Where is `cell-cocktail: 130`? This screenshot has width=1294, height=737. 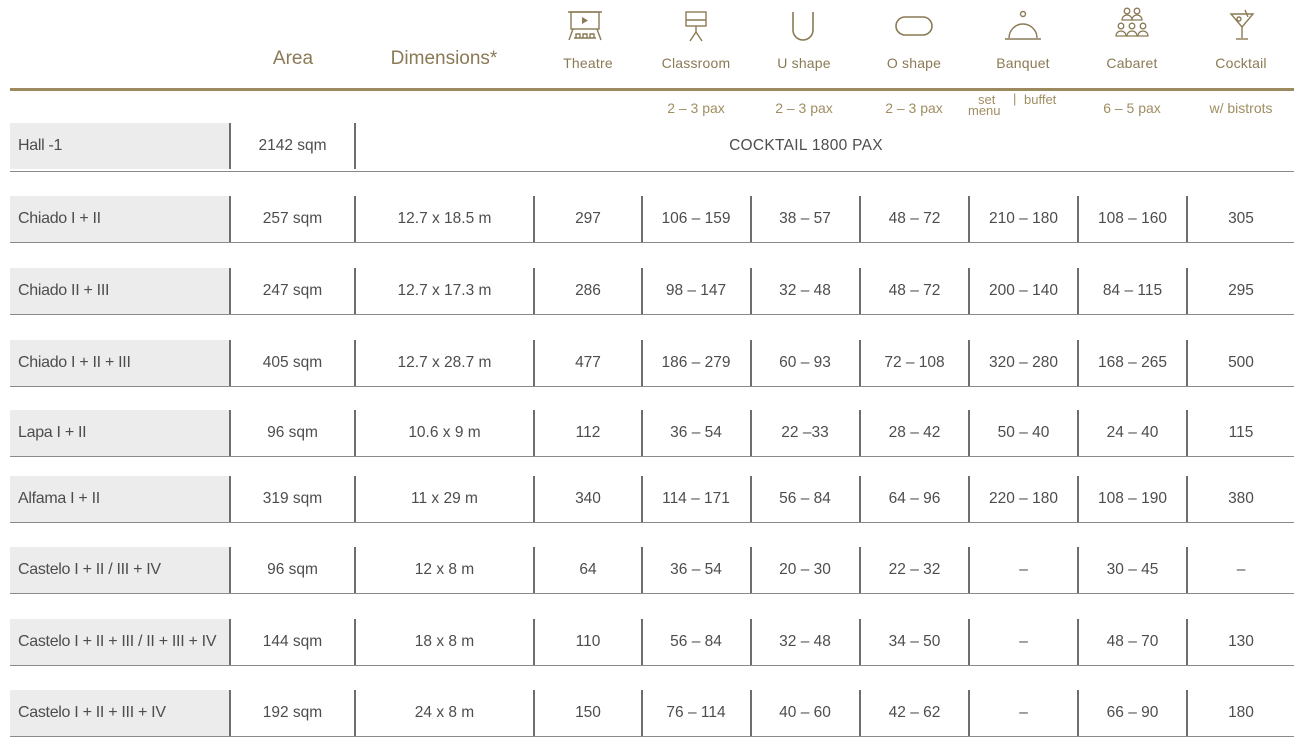
cell-cocktail: 130 is located at coordinates (1241, 641).